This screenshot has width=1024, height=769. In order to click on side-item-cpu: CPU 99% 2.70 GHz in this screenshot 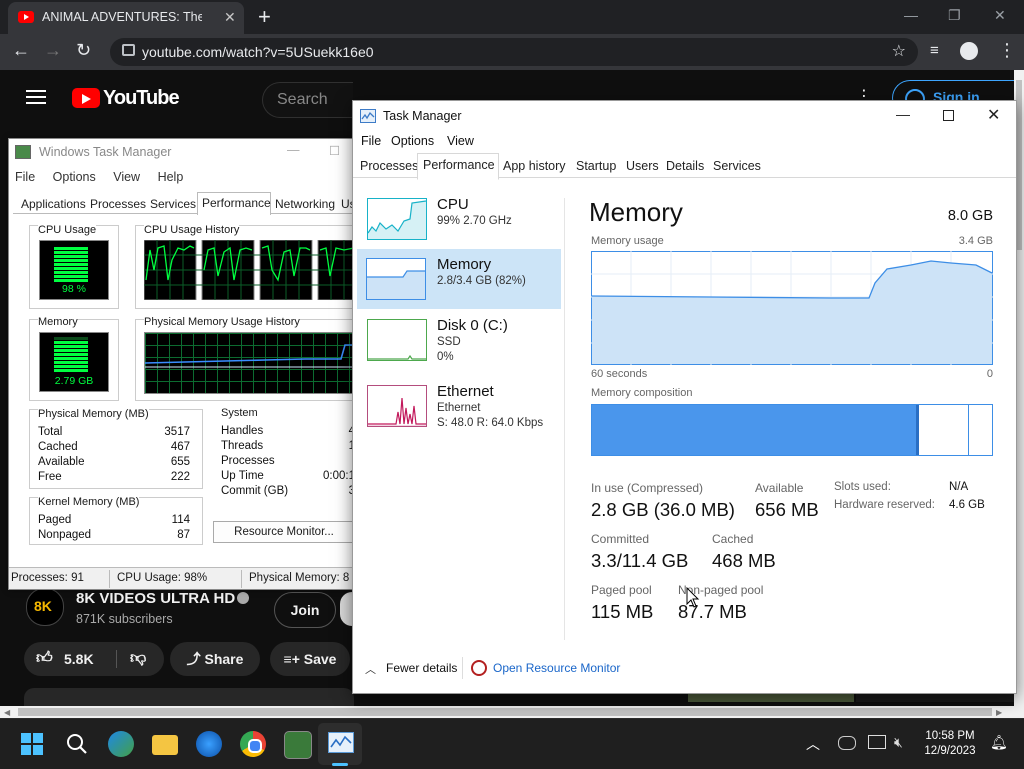, I will do `click(458, 224)`.